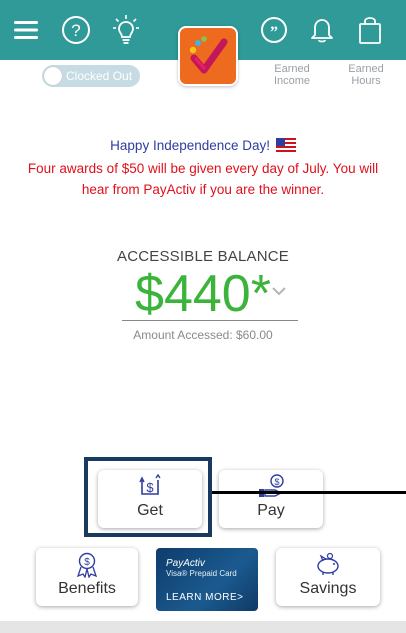  What do you see at coordinates (279, 293) in the screenshot?
I see `chevron-down-icon` at bounding box center [279, 293].